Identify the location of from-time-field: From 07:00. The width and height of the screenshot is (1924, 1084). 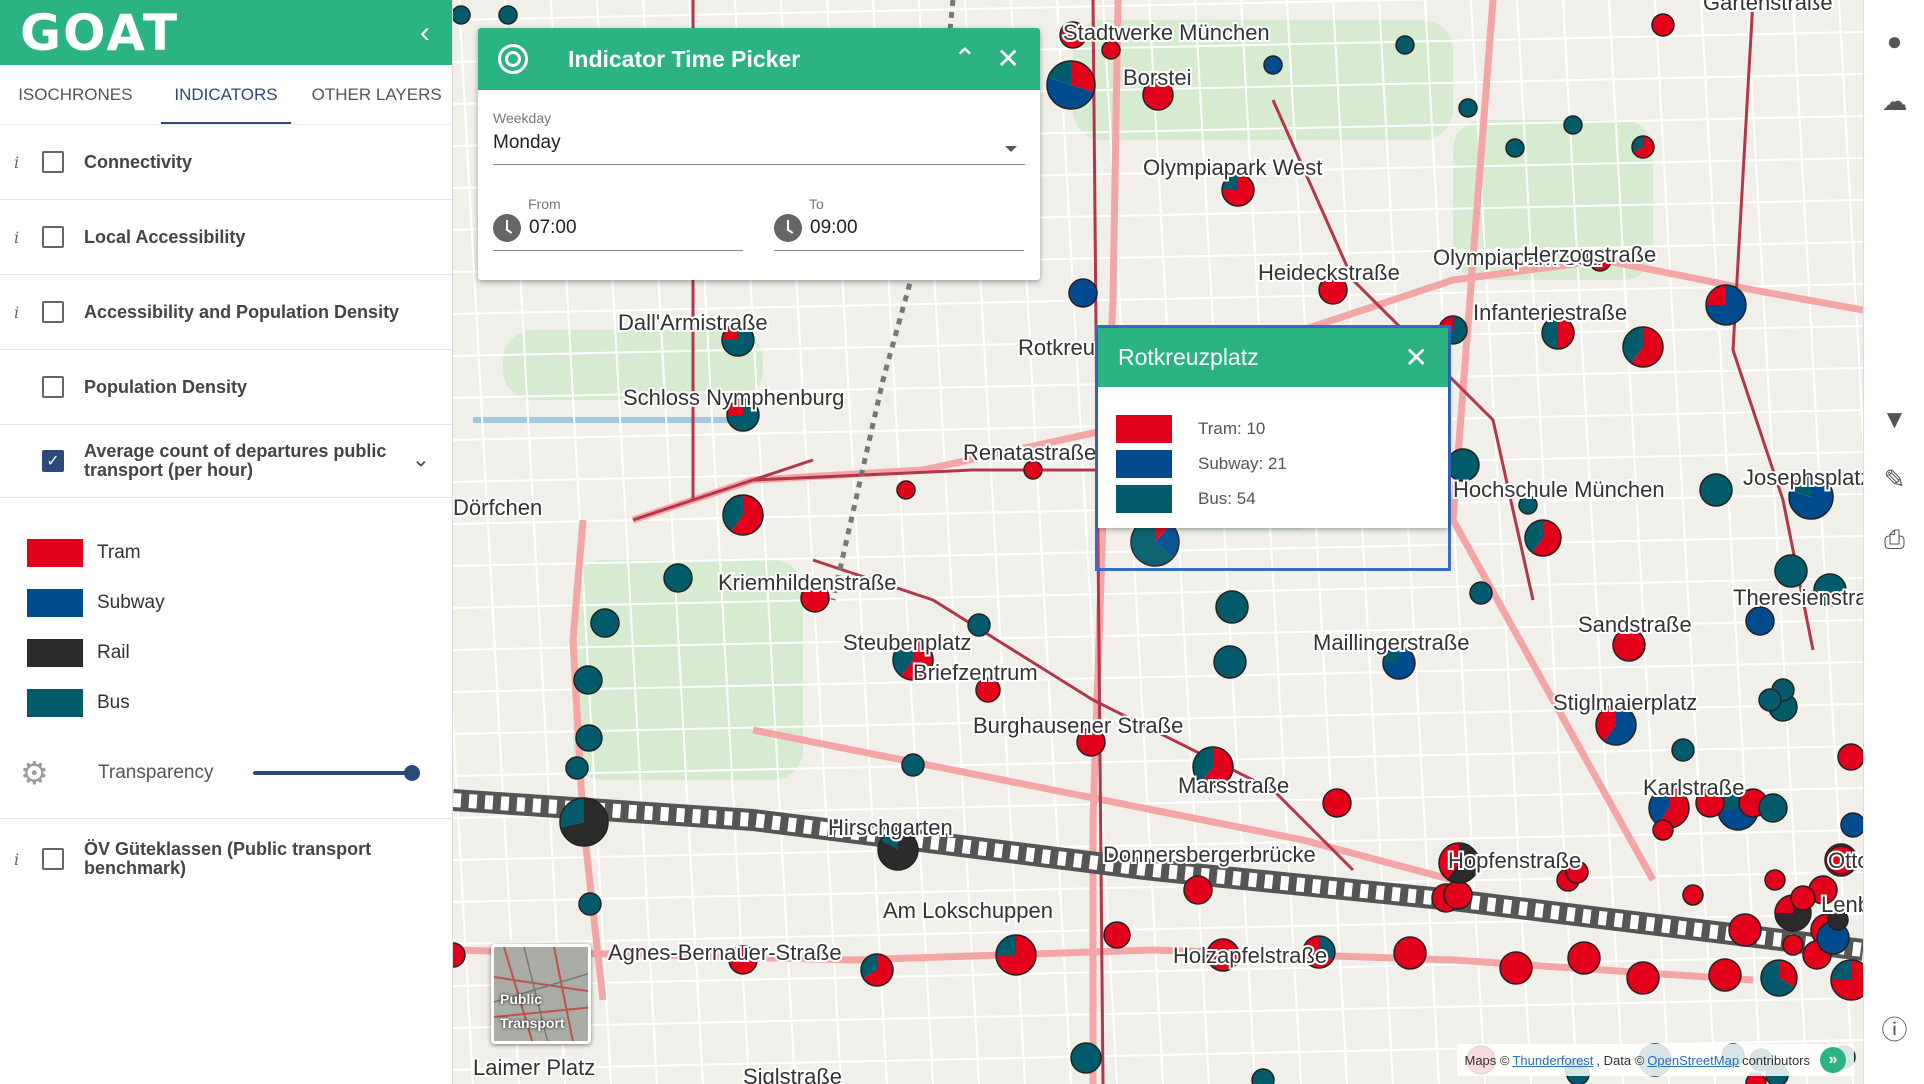
(618, 223).